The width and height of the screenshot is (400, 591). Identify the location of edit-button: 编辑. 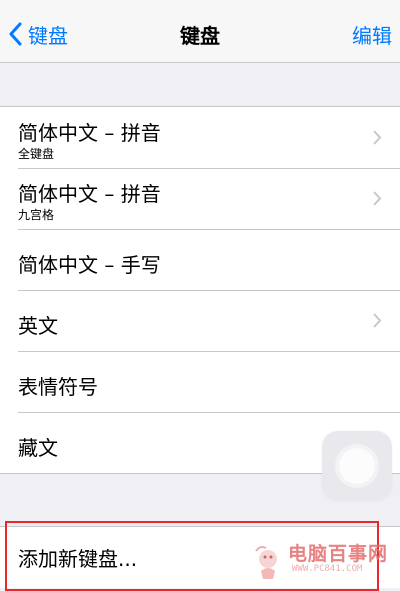
(372, 34).